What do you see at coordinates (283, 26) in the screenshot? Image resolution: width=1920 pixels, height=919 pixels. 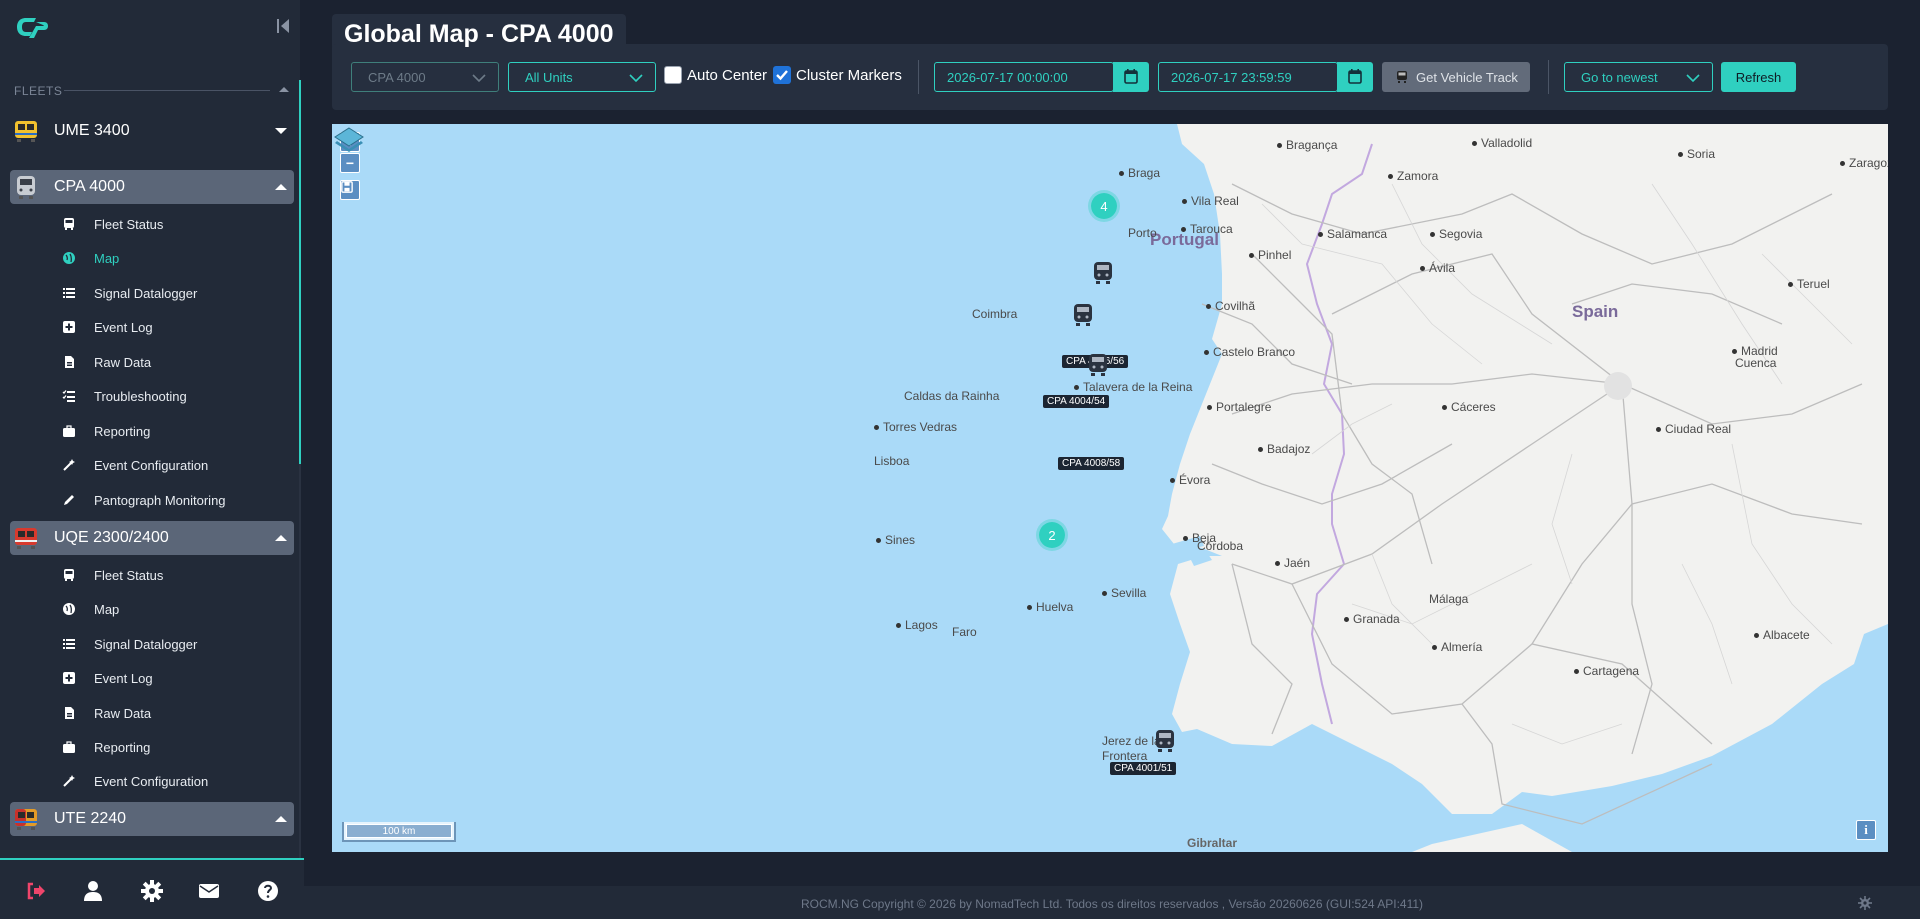 I see `collapse-sidebar-icon` at bounding box center [283, 26].